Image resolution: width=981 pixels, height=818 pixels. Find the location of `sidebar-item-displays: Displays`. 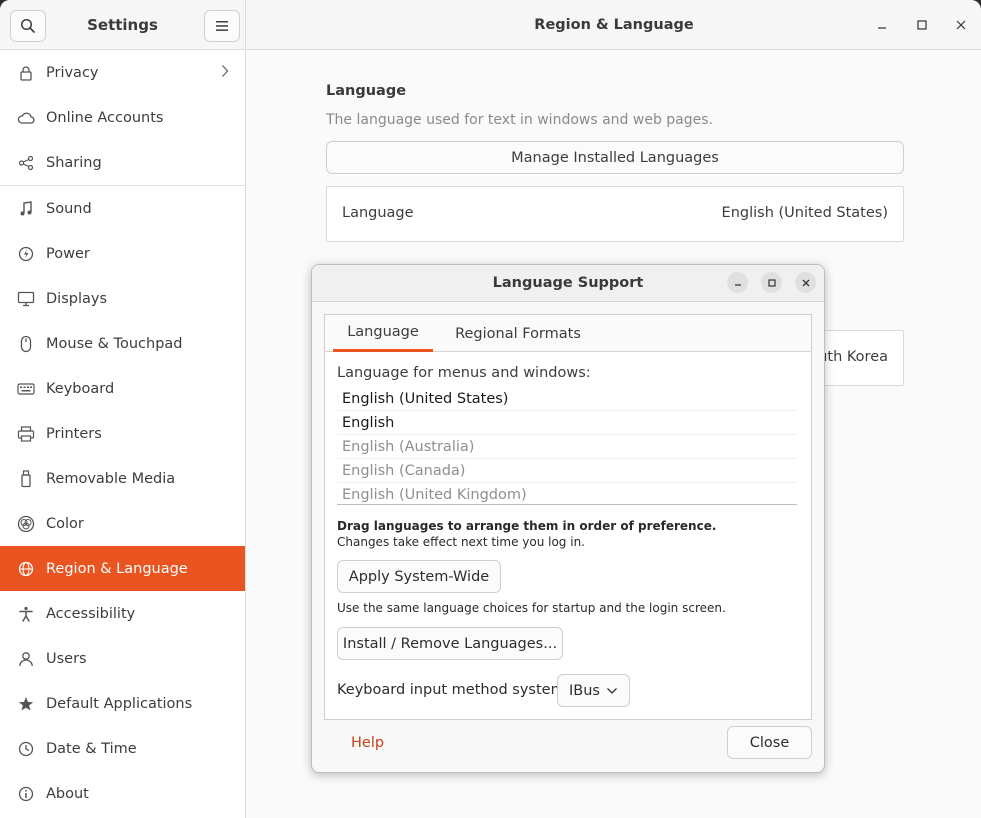

sidebar-item-displays: Displays is located at coordinates (122, 298).